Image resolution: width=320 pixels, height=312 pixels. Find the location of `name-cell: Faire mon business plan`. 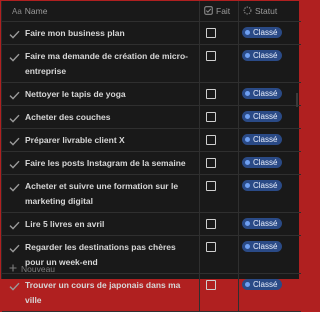

name-cell: Faire mon business plan is located at coordinates (101, 33).